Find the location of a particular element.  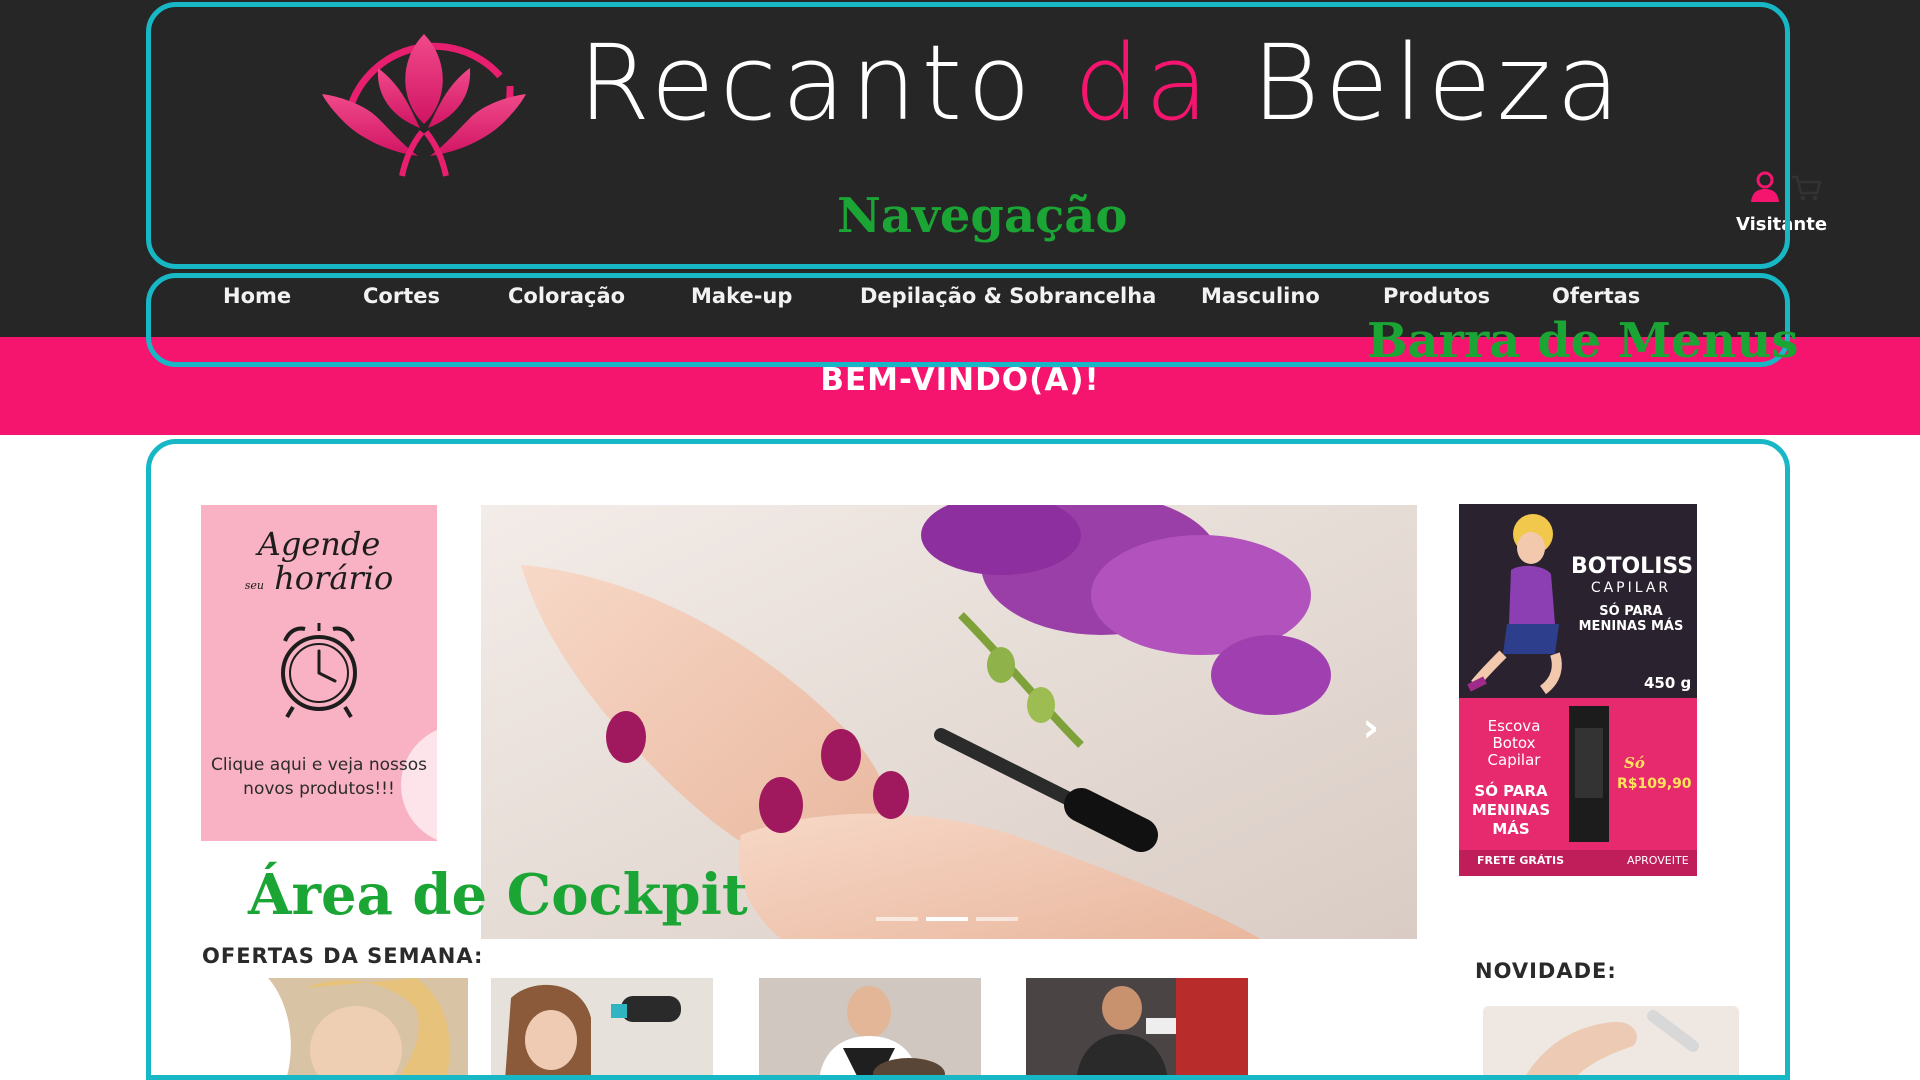

annotation-label-cockpit: Área de Cockpit is located at coordinates (498, 895).